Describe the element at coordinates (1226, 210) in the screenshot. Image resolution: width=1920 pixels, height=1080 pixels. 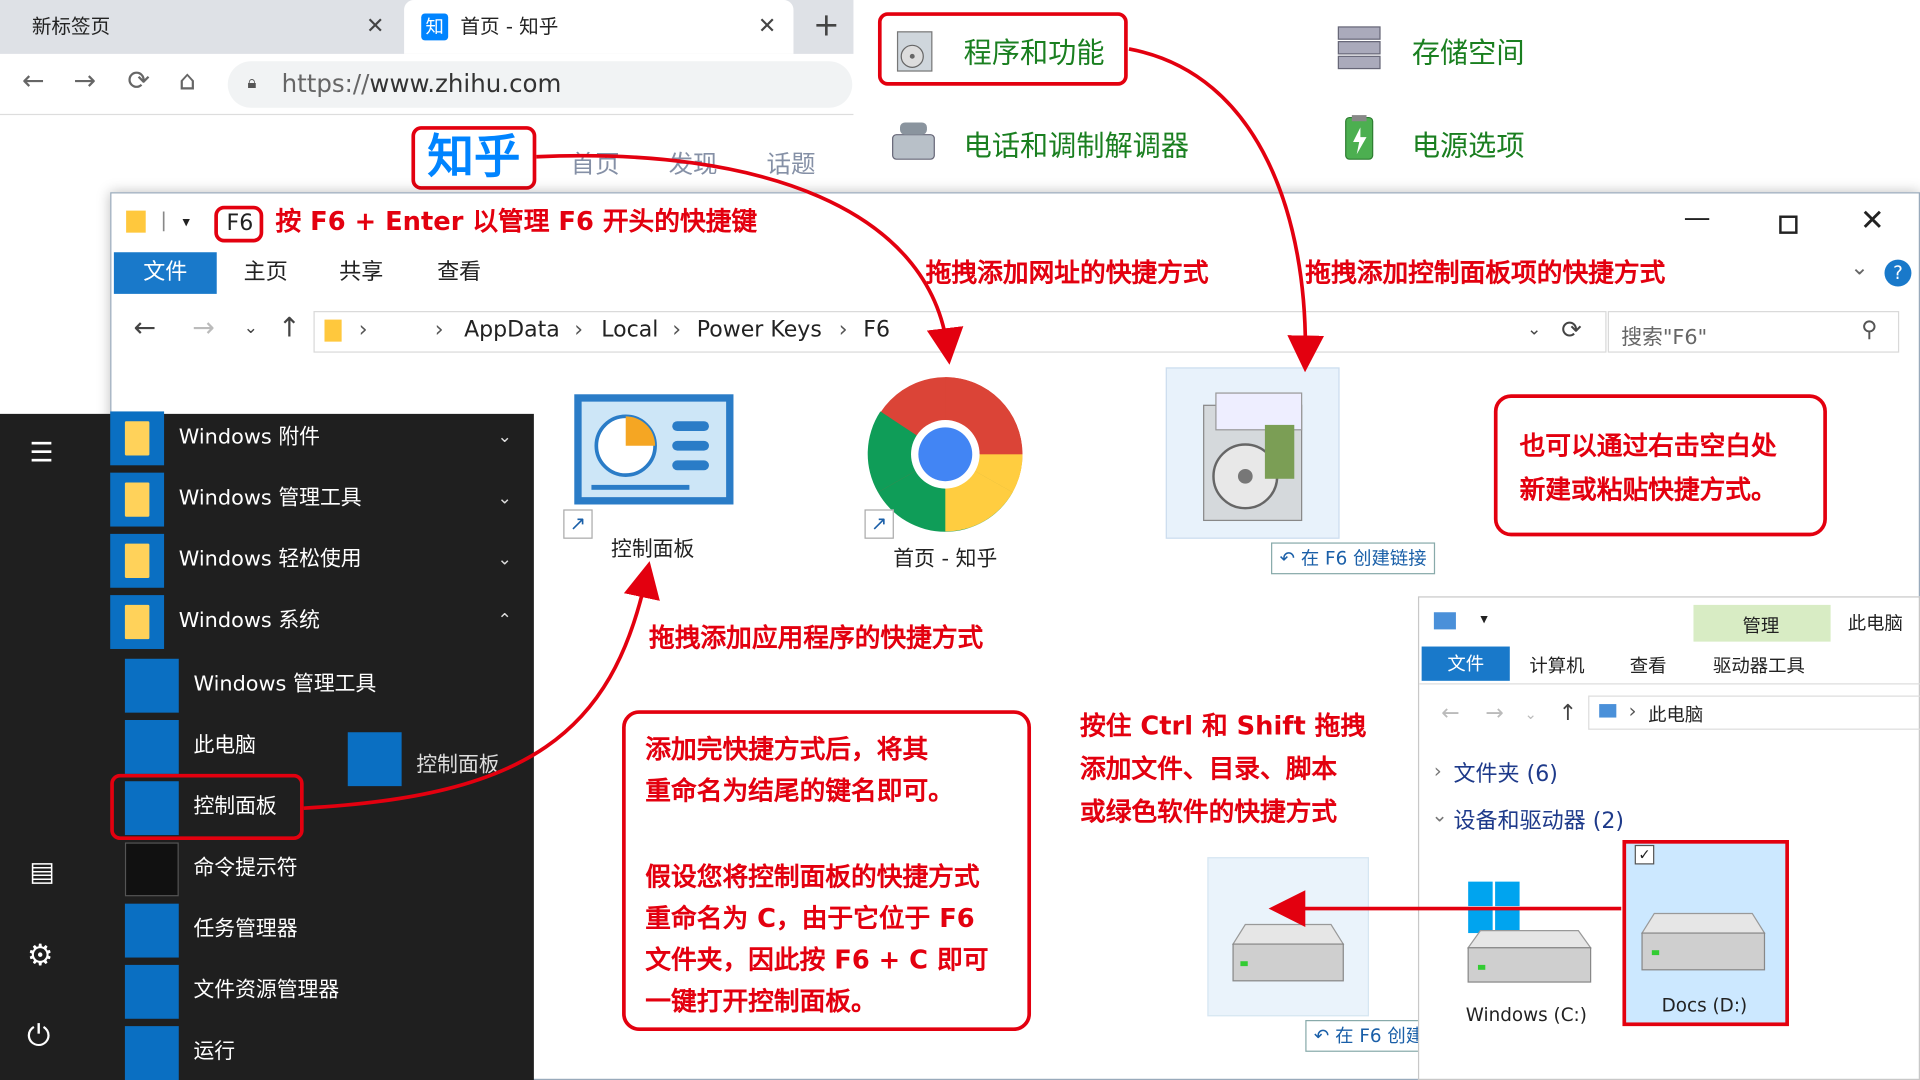
I see `arrow-programs-to-folder` at that location.